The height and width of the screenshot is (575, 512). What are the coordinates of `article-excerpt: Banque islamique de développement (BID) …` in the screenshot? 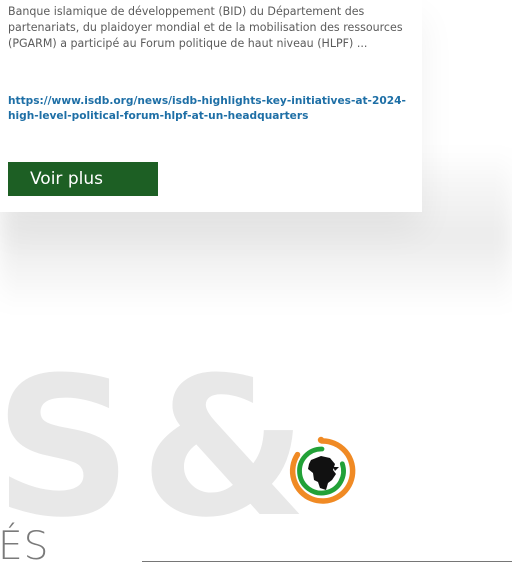 It's located at (205, 28).